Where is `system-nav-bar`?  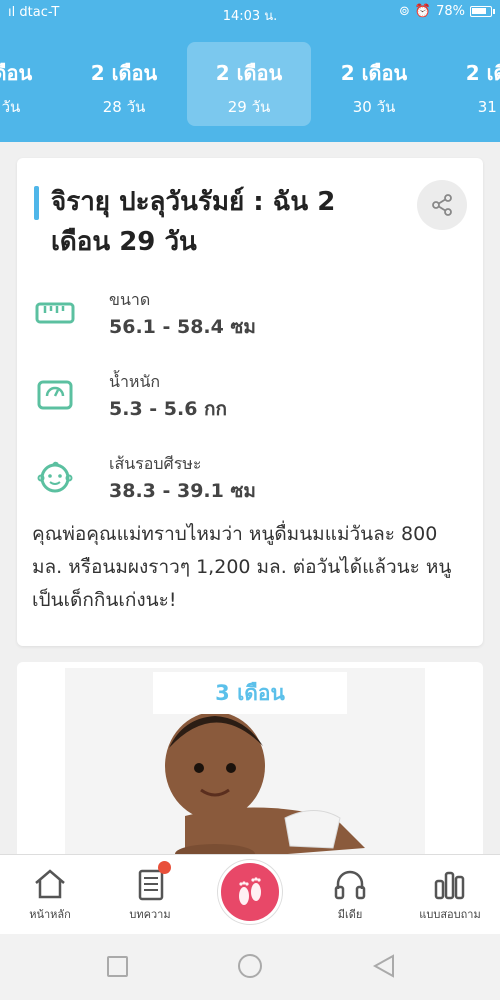 system-nav-bar is located at coordinates (250, 967).